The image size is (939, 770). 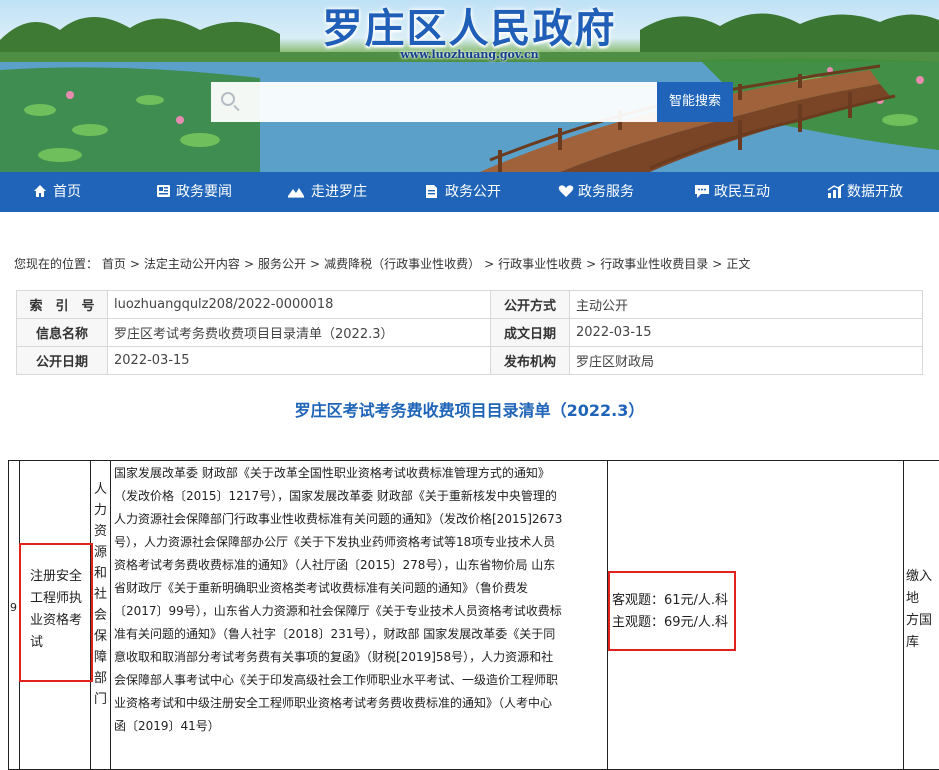 What do you see at coordinates (402, 264) in the screenshot?
I see `breadcrumb-item: 减费降税（行政事业性收费）` at bounding box center [402, 264].